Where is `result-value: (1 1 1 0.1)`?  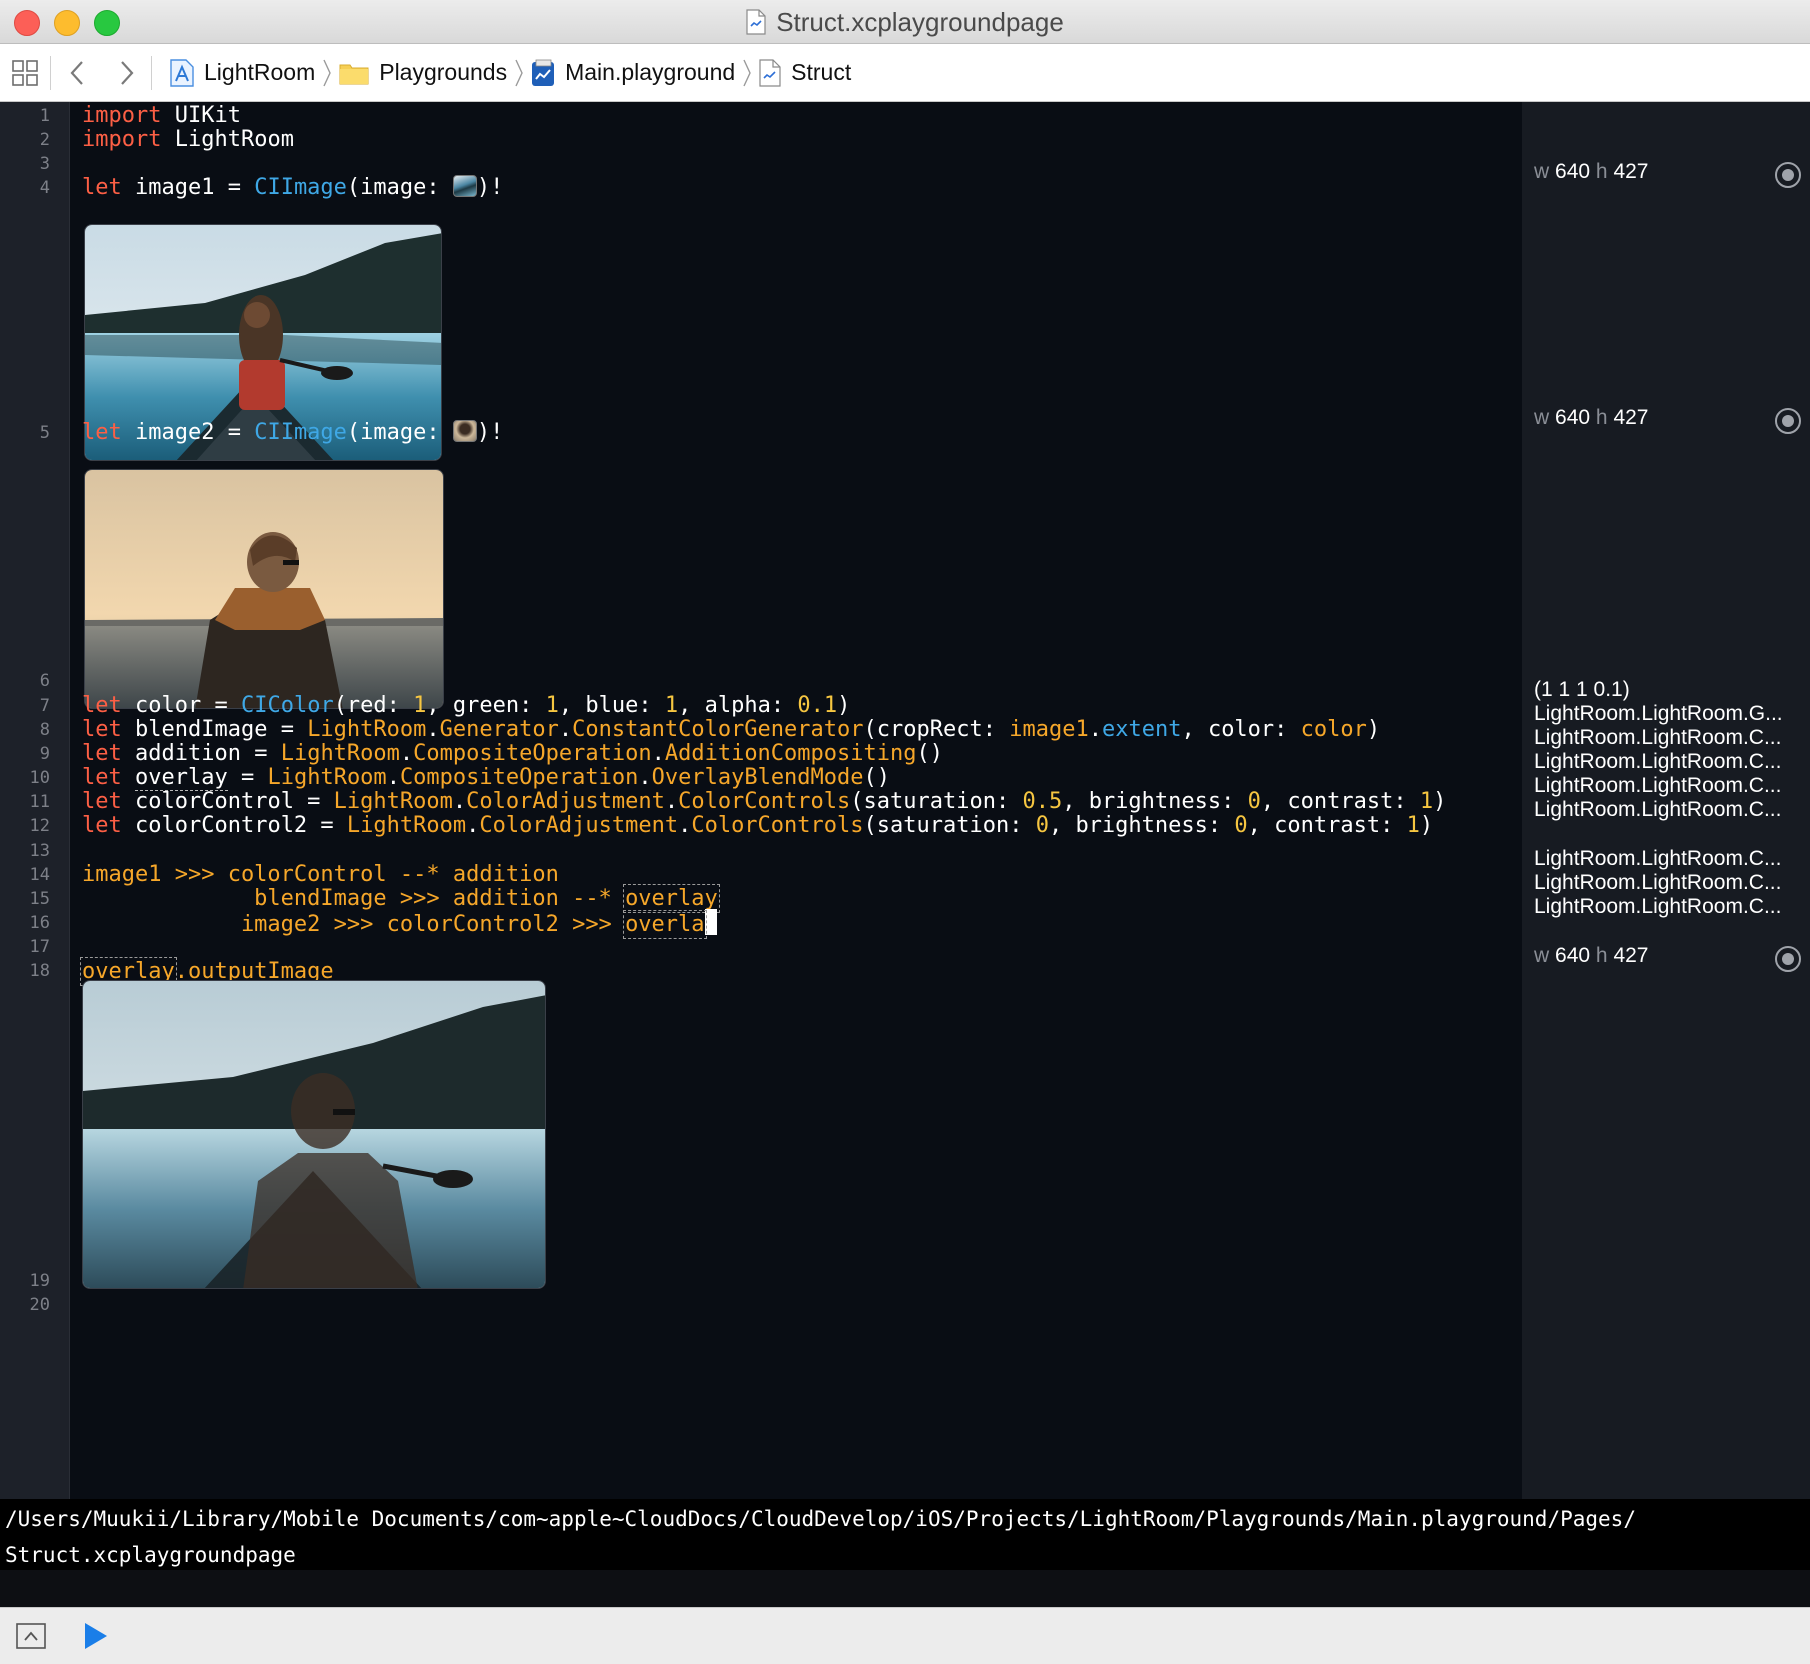 result-value: (1 1 1 0.1) is located at coordinates (1668, 690).